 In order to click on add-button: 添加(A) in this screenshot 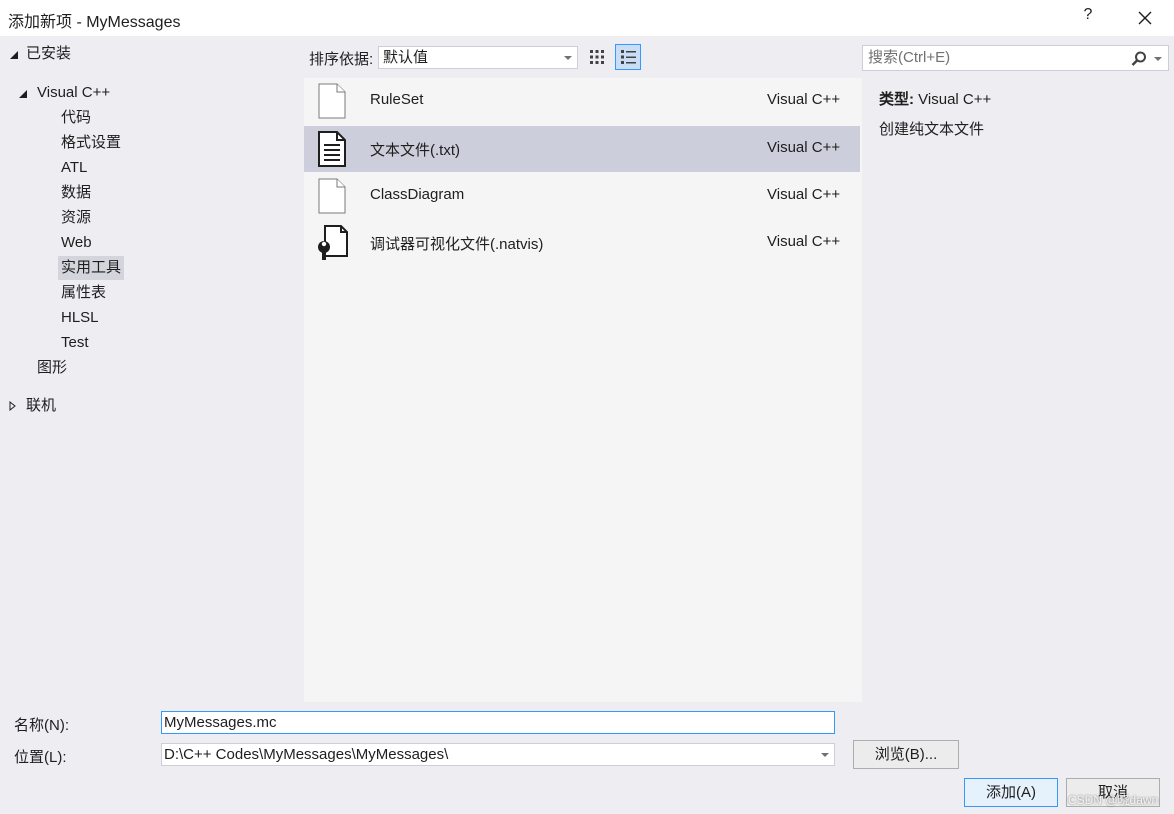, I will do `click(1011, 792)`.